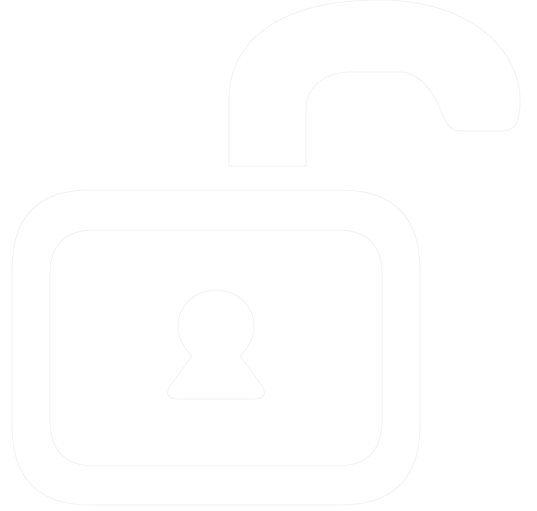  I want to click on keyhole-shape, so click(216, 344).